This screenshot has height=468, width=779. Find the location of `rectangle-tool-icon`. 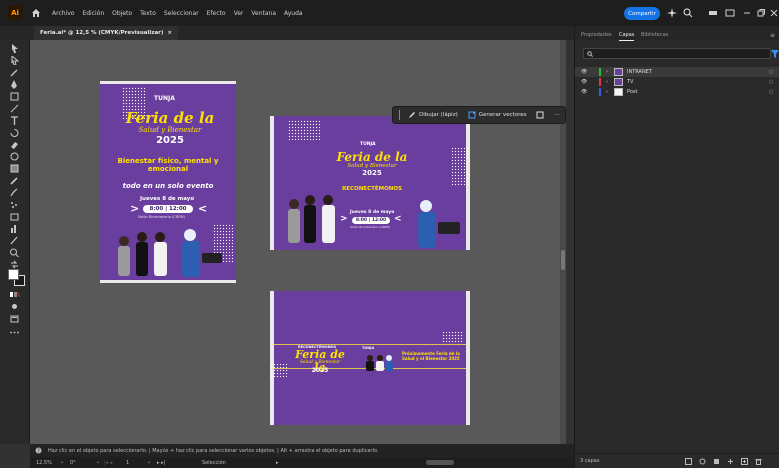

rectangle-tool-icon is located at coordinates (14, 96).